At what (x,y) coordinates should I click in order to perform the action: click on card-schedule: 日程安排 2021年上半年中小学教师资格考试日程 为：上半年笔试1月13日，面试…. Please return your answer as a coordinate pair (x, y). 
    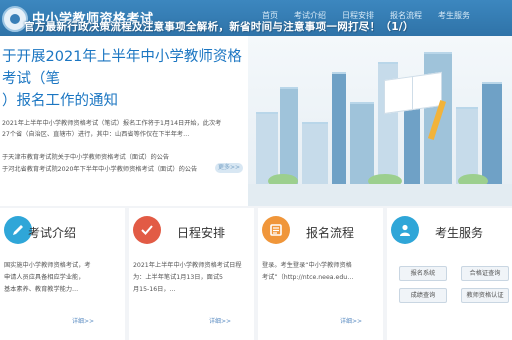
    Looking at the image, I should click on (191, 274).